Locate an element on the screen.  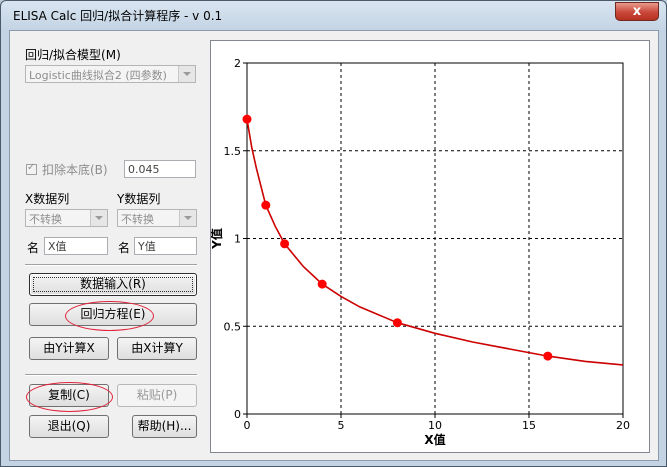
exit-button-label: 退出(Q) is located at coordinates (69, 426).